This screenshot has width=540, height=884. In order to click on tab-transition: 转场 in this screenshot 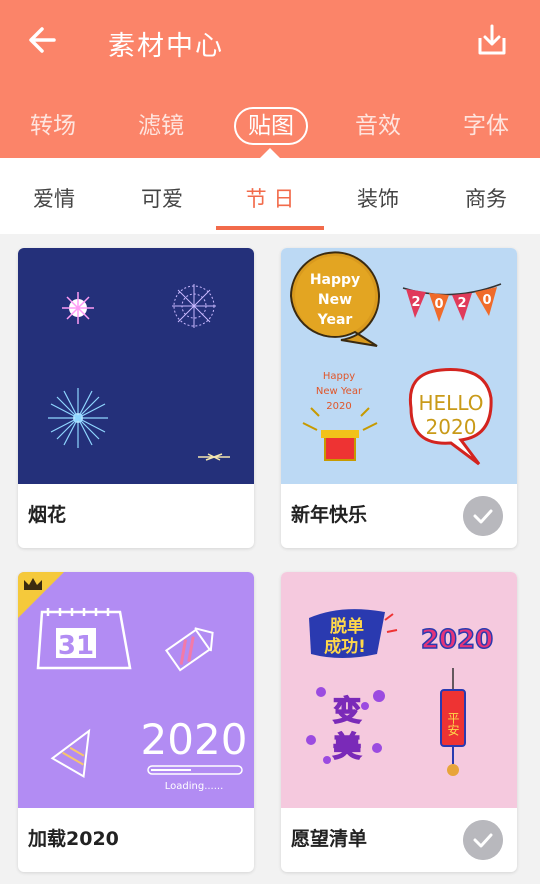, I will do `click(53, 126)`.